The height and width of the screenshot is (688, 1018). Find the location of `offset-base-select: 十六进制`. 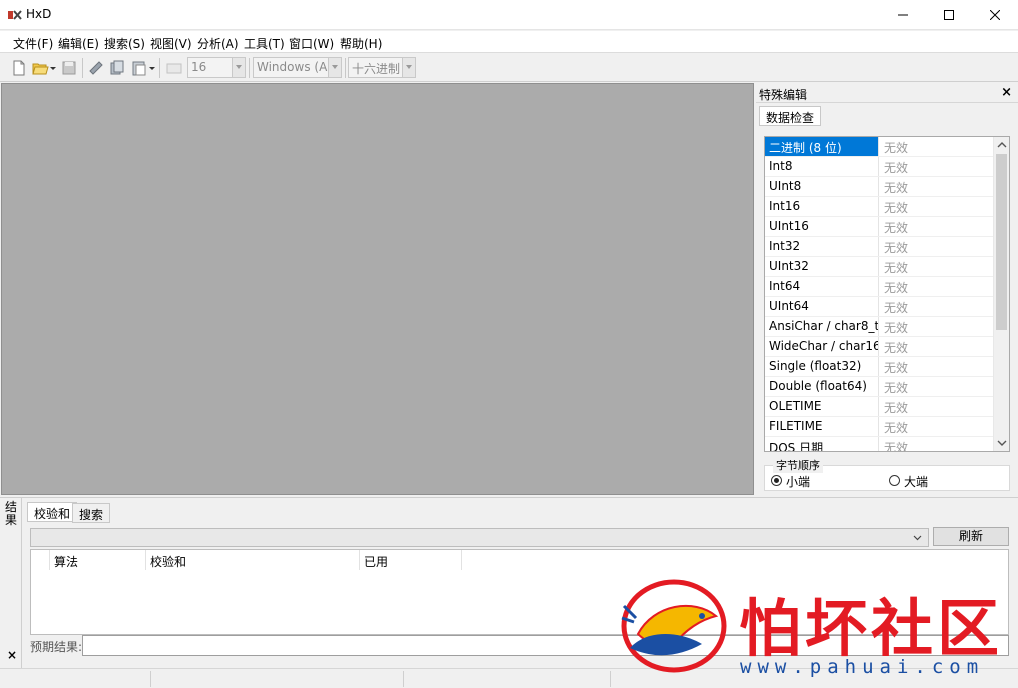

offset-base-select: 十六进制 is located at coordinates (382, 67).